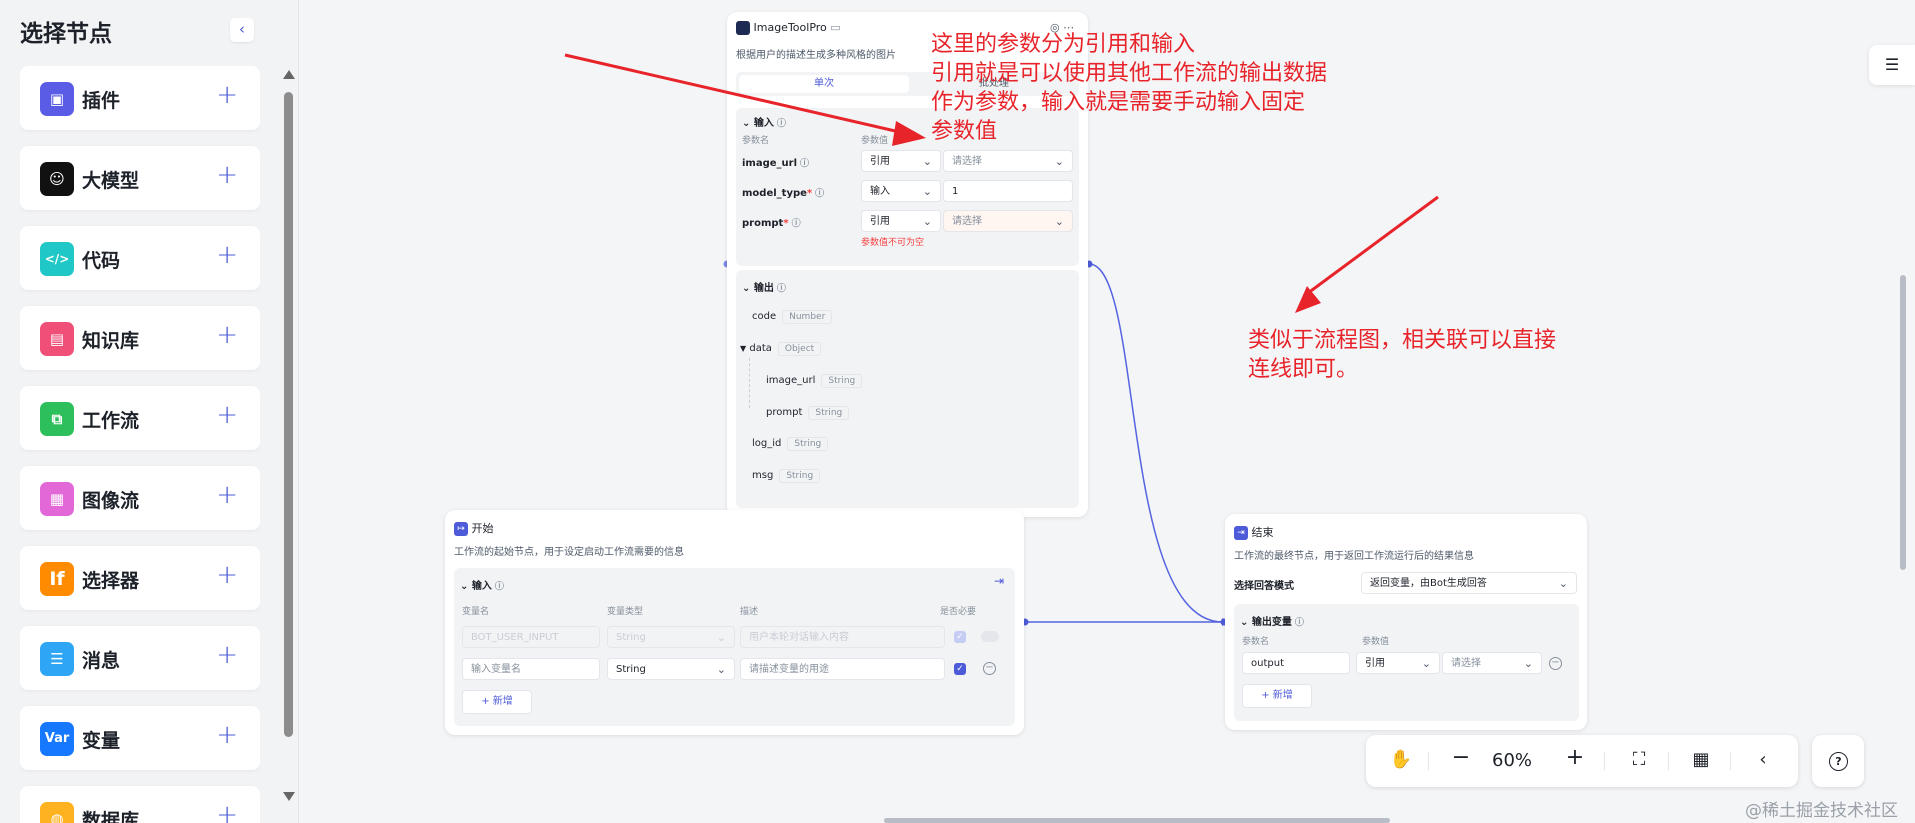  What do you see at coordinates (1398, 663) in the screenshot?
I see `output-mode-select: 引用 ⌄` at bounding box center [1398, 663].